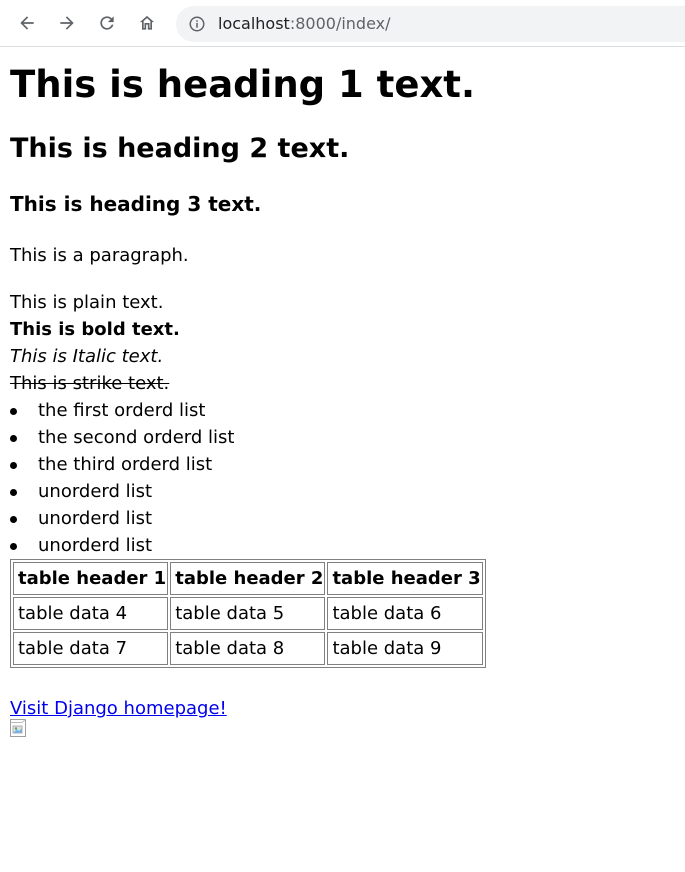 The height and width of the screenshot is (872, 685). Describe the element at coordinates (197, 24) in the screenshot. I see `info-circle-icon` at that location.